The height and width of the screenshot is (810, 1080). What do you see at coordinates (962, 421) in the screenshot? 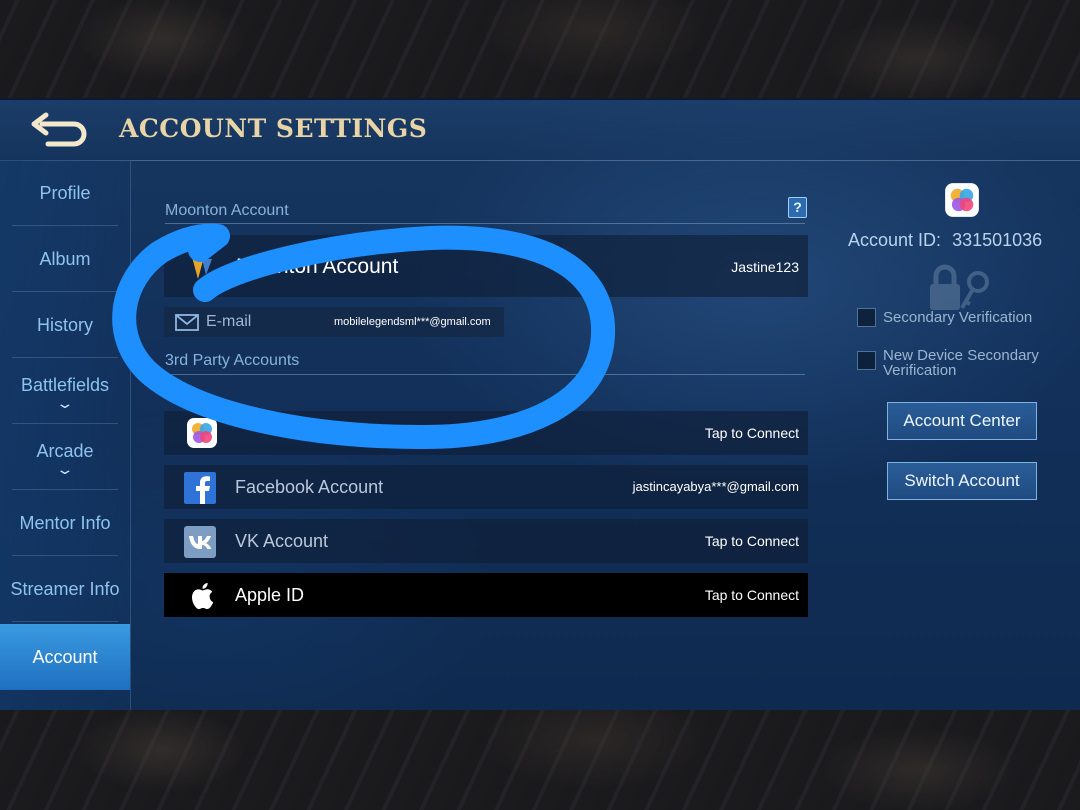
I see `account-center-button: Account Center` at bounding box center [962, 421].